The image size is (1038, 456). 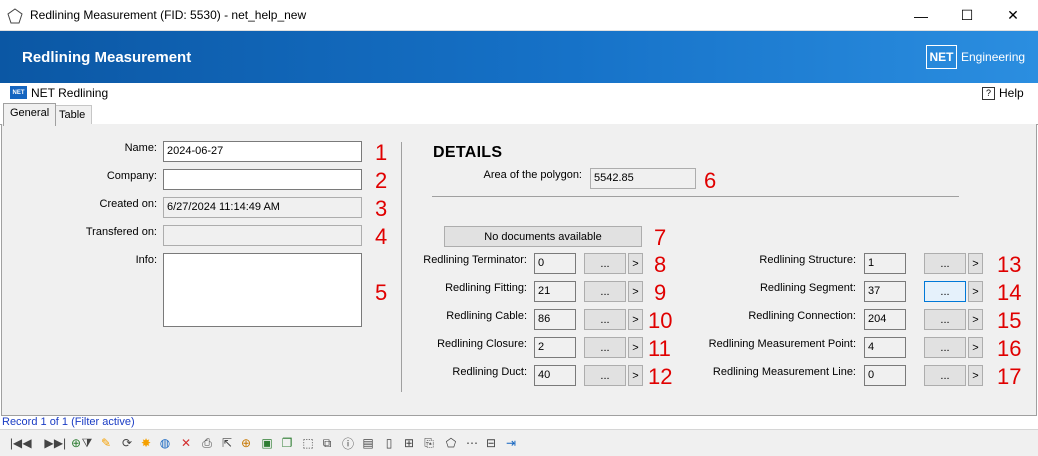 What do you see at coordinates (381, 292) in the screenshot?
I see `marker-5: 5` at bounding box center [381, 292].